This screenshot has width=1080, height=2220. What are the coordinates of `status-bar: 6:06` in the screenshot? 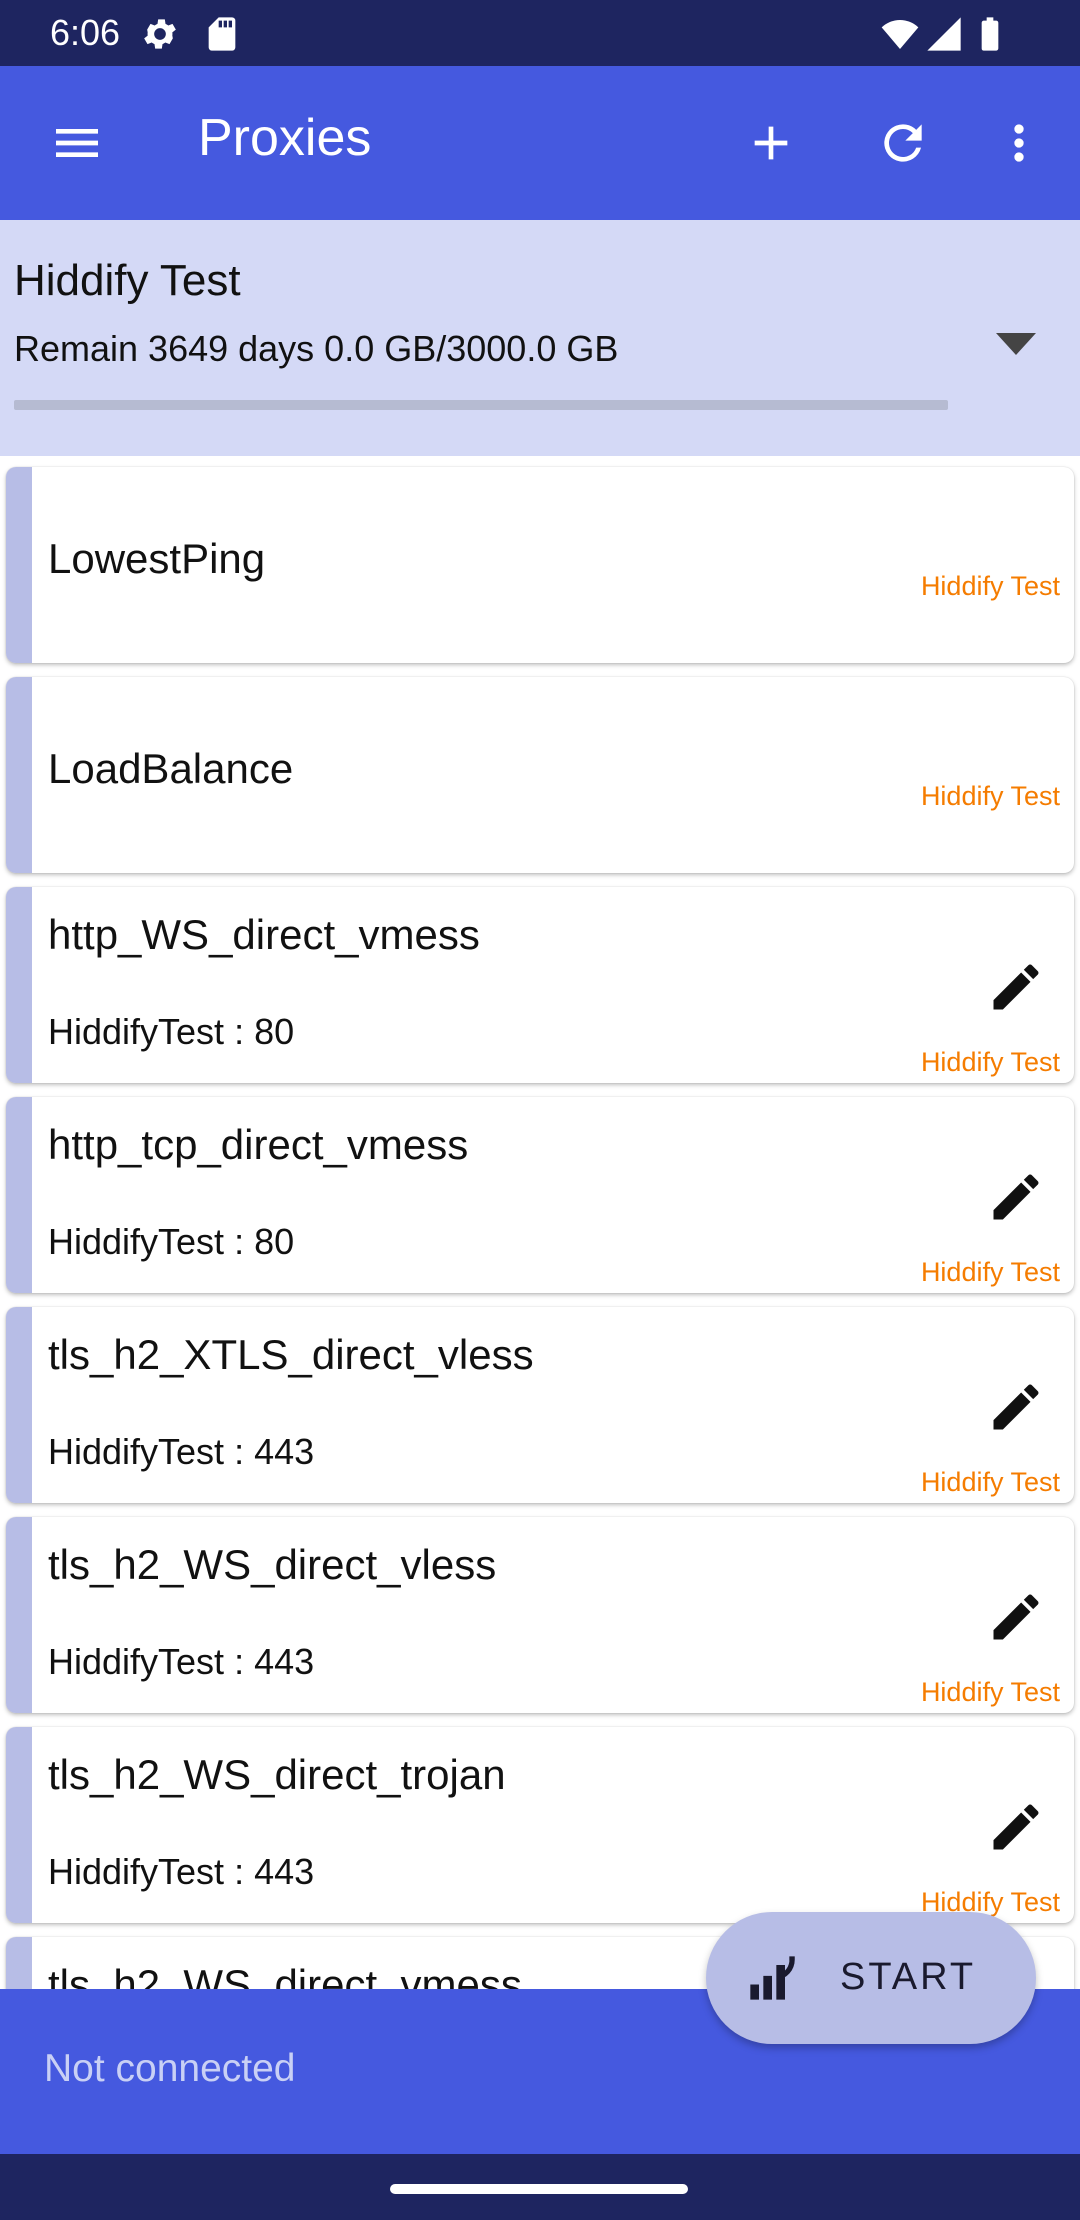 It's located at (540, 33).